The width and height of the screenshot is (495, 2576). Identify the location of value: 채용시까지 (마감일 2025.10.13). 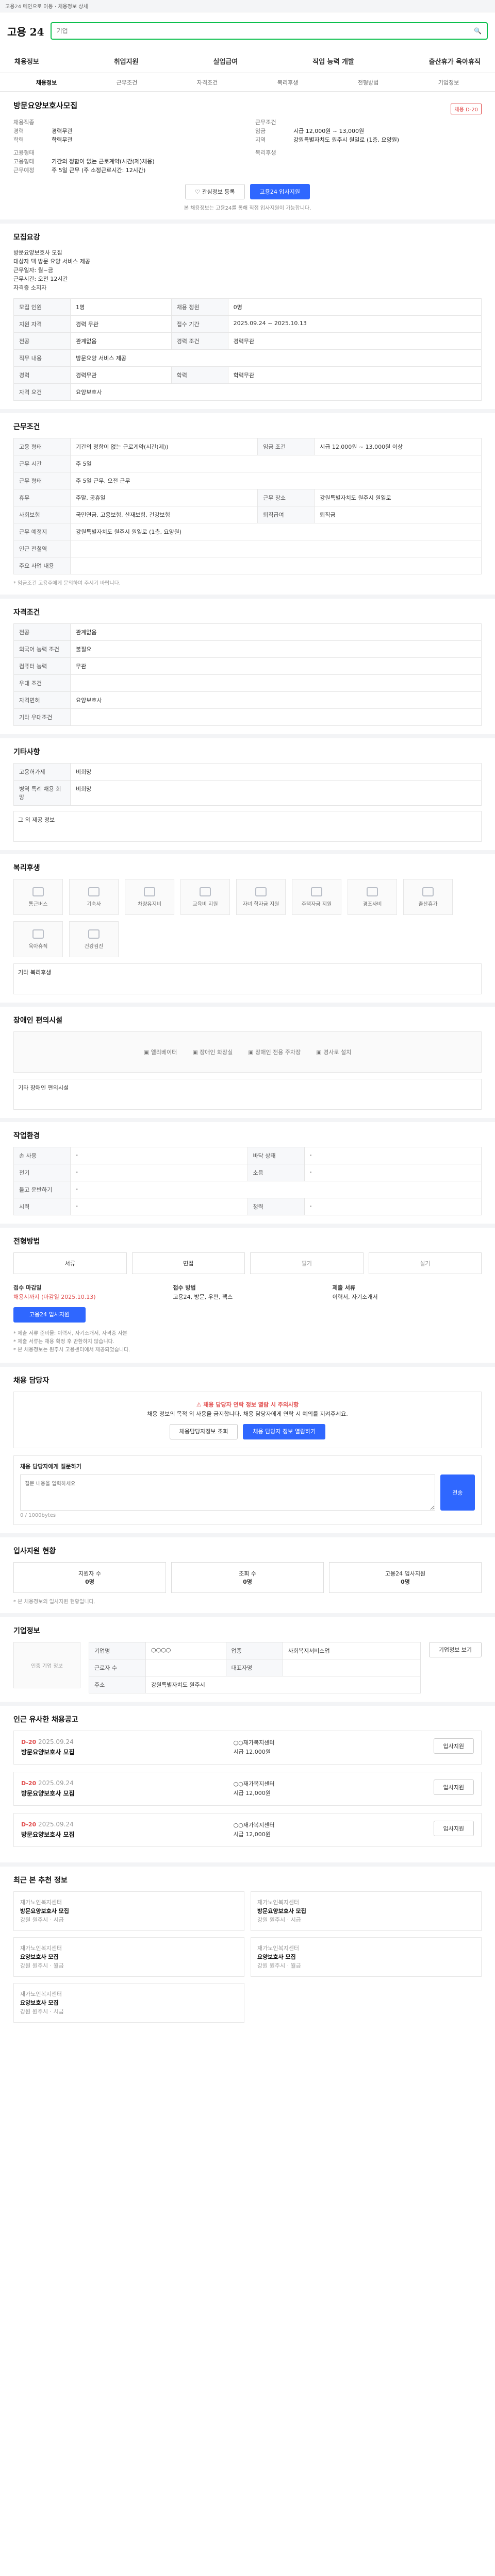
(54, 1297).